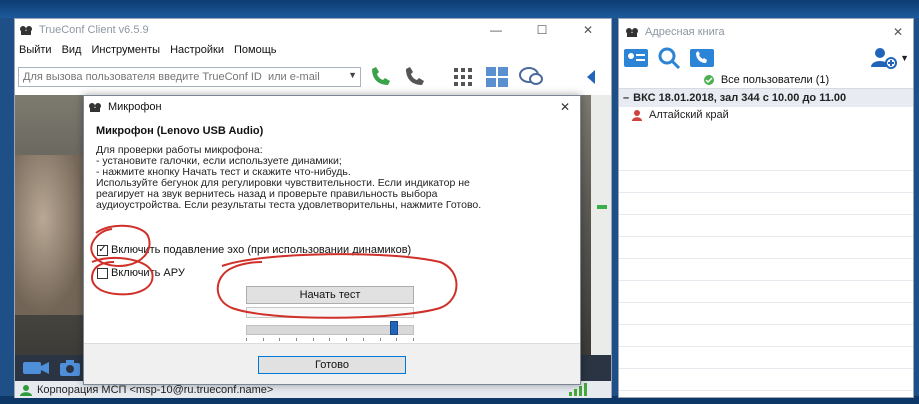  I want to click on microphone-dialog-titlebar: Микрофон ✕, so click(332, 107).